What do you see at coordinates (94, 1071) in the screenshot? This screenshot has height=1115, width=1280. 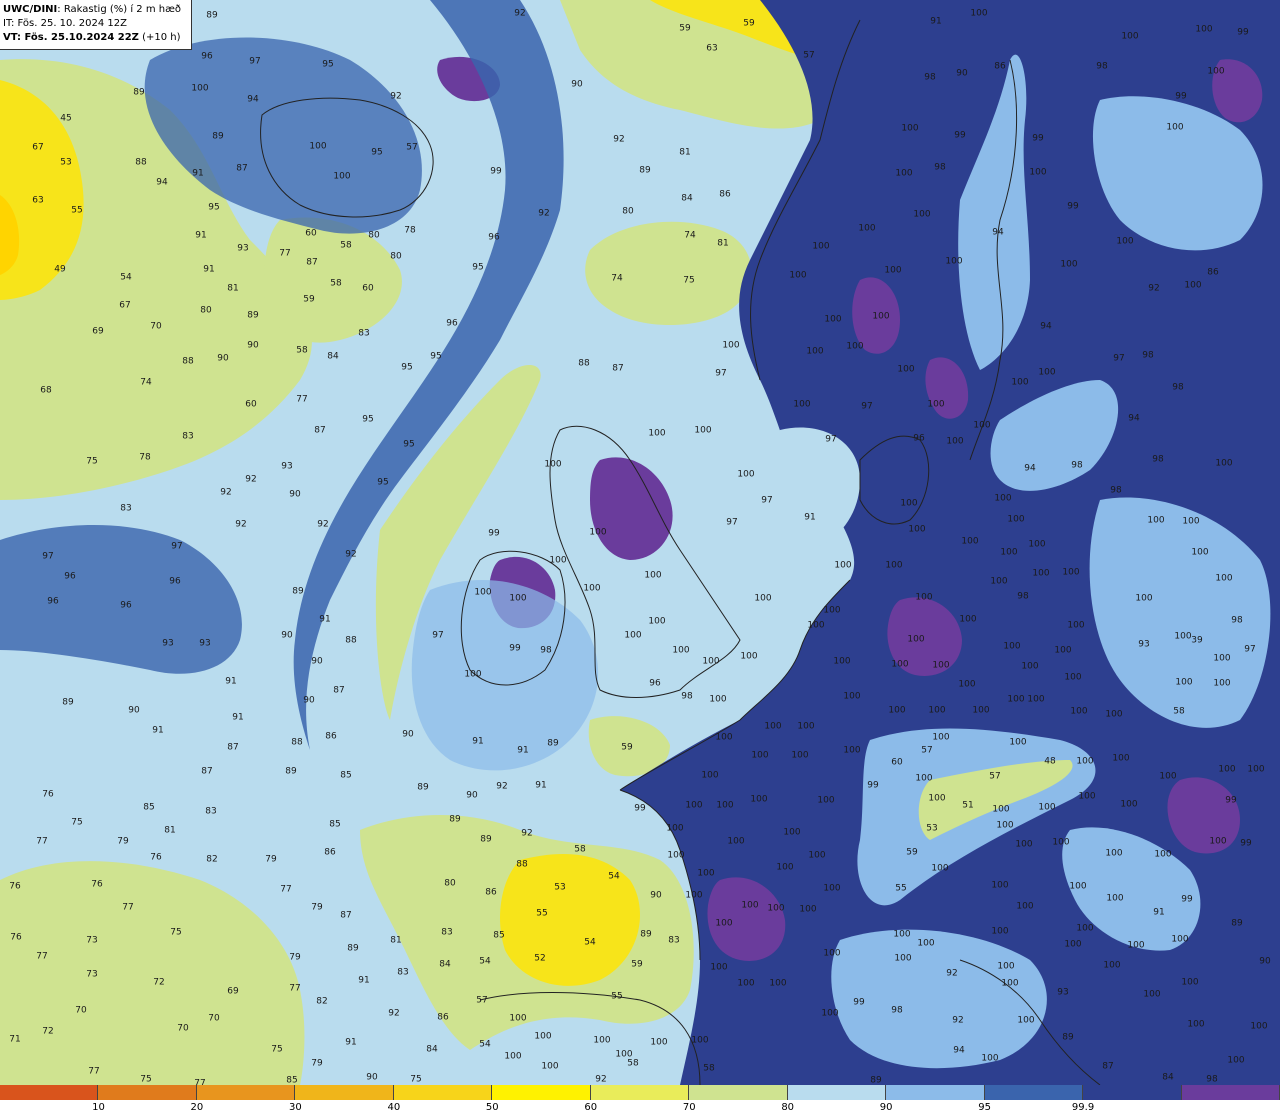 I see `value-label: 77` at bounding box center [94, 1071].